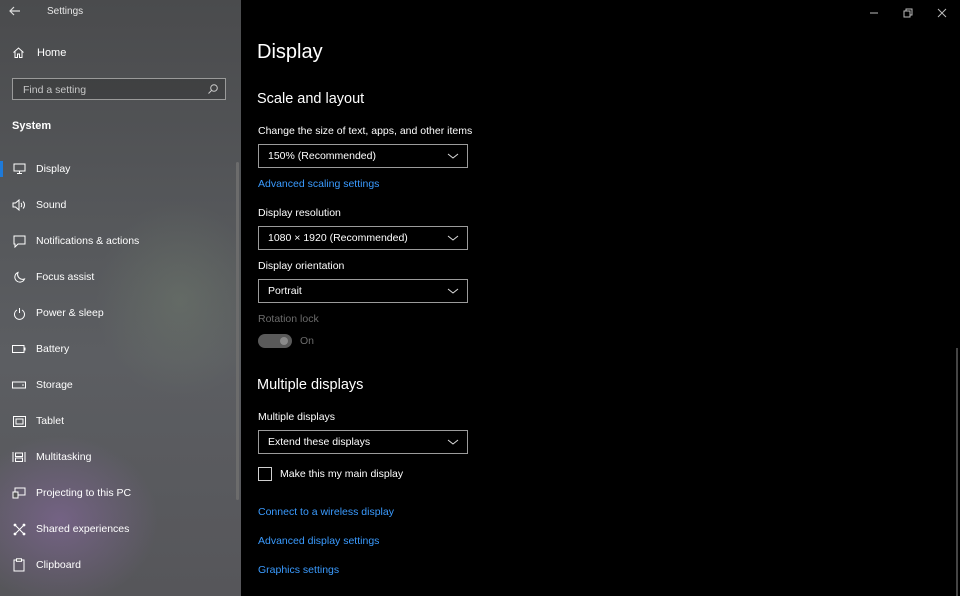 This screenshot has height=596, width=960. What do you see at coordinates (119, 277) in the screenshot?
I see `sidebar-item-focus-assist: Focus assist` at bounding box center [119, 277].